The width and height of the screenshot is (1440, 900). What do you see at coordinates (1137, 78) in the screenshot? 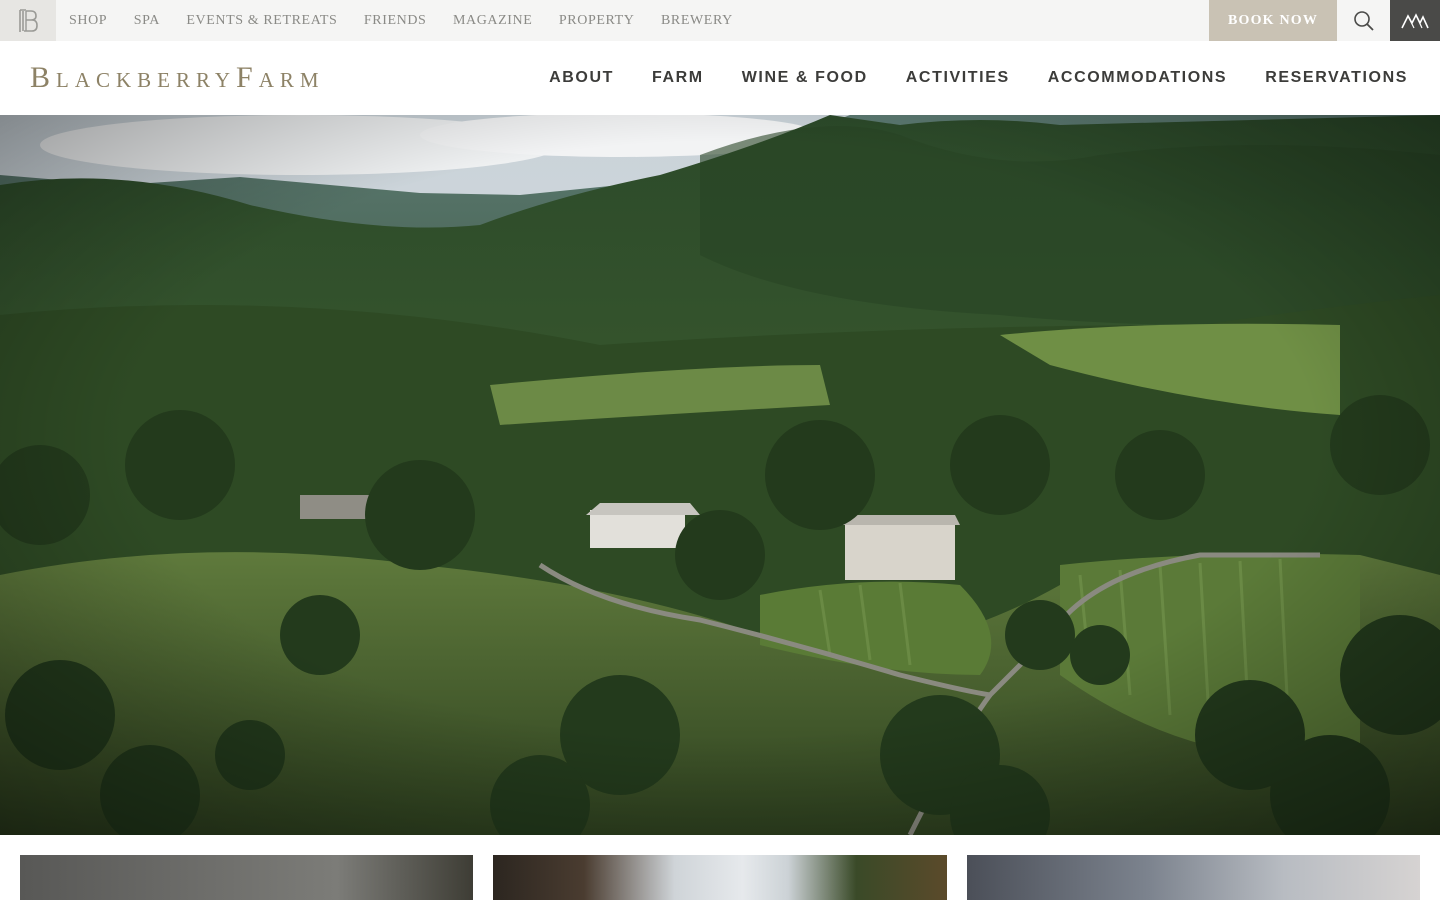
I see `nav-accommodations: ACCOMMODATIONS` at bounding box center [1137, 78].